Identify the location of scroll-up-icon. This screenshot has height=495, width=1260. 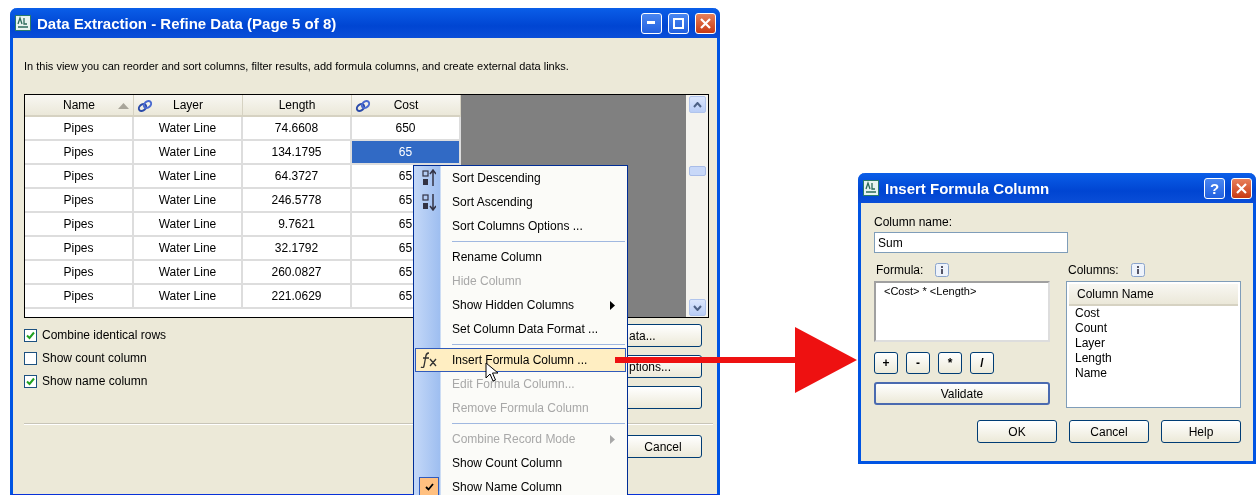
(697, 104).